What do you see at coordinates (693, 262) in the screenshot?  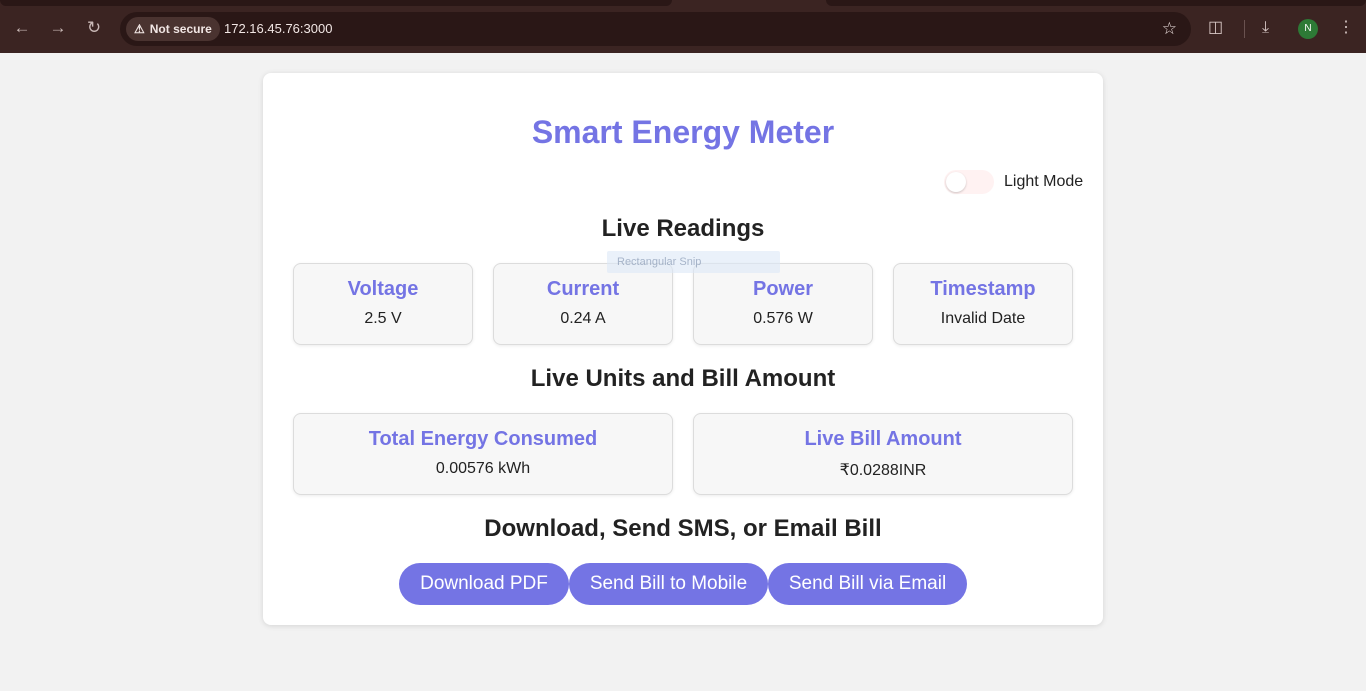 I see `snip-overlay: Rectangular Snip` at bounding box center [693, 262].